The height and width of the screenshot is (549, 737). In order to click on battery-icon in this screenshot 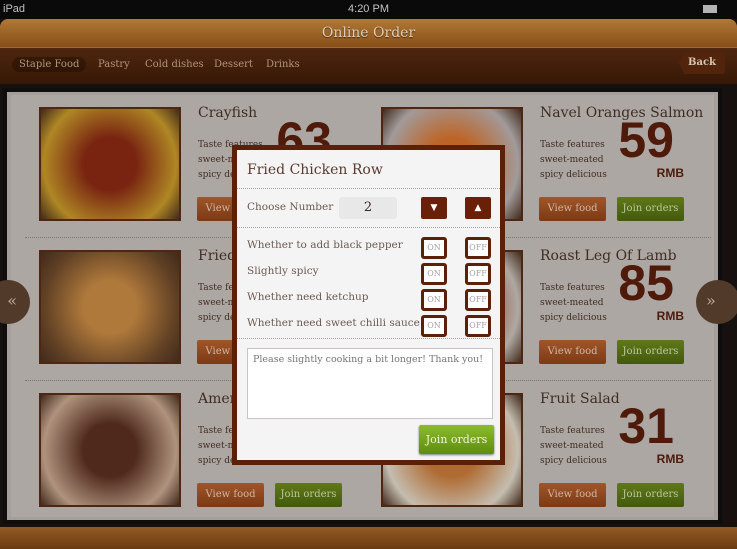, I will do `click(710, 9)`.